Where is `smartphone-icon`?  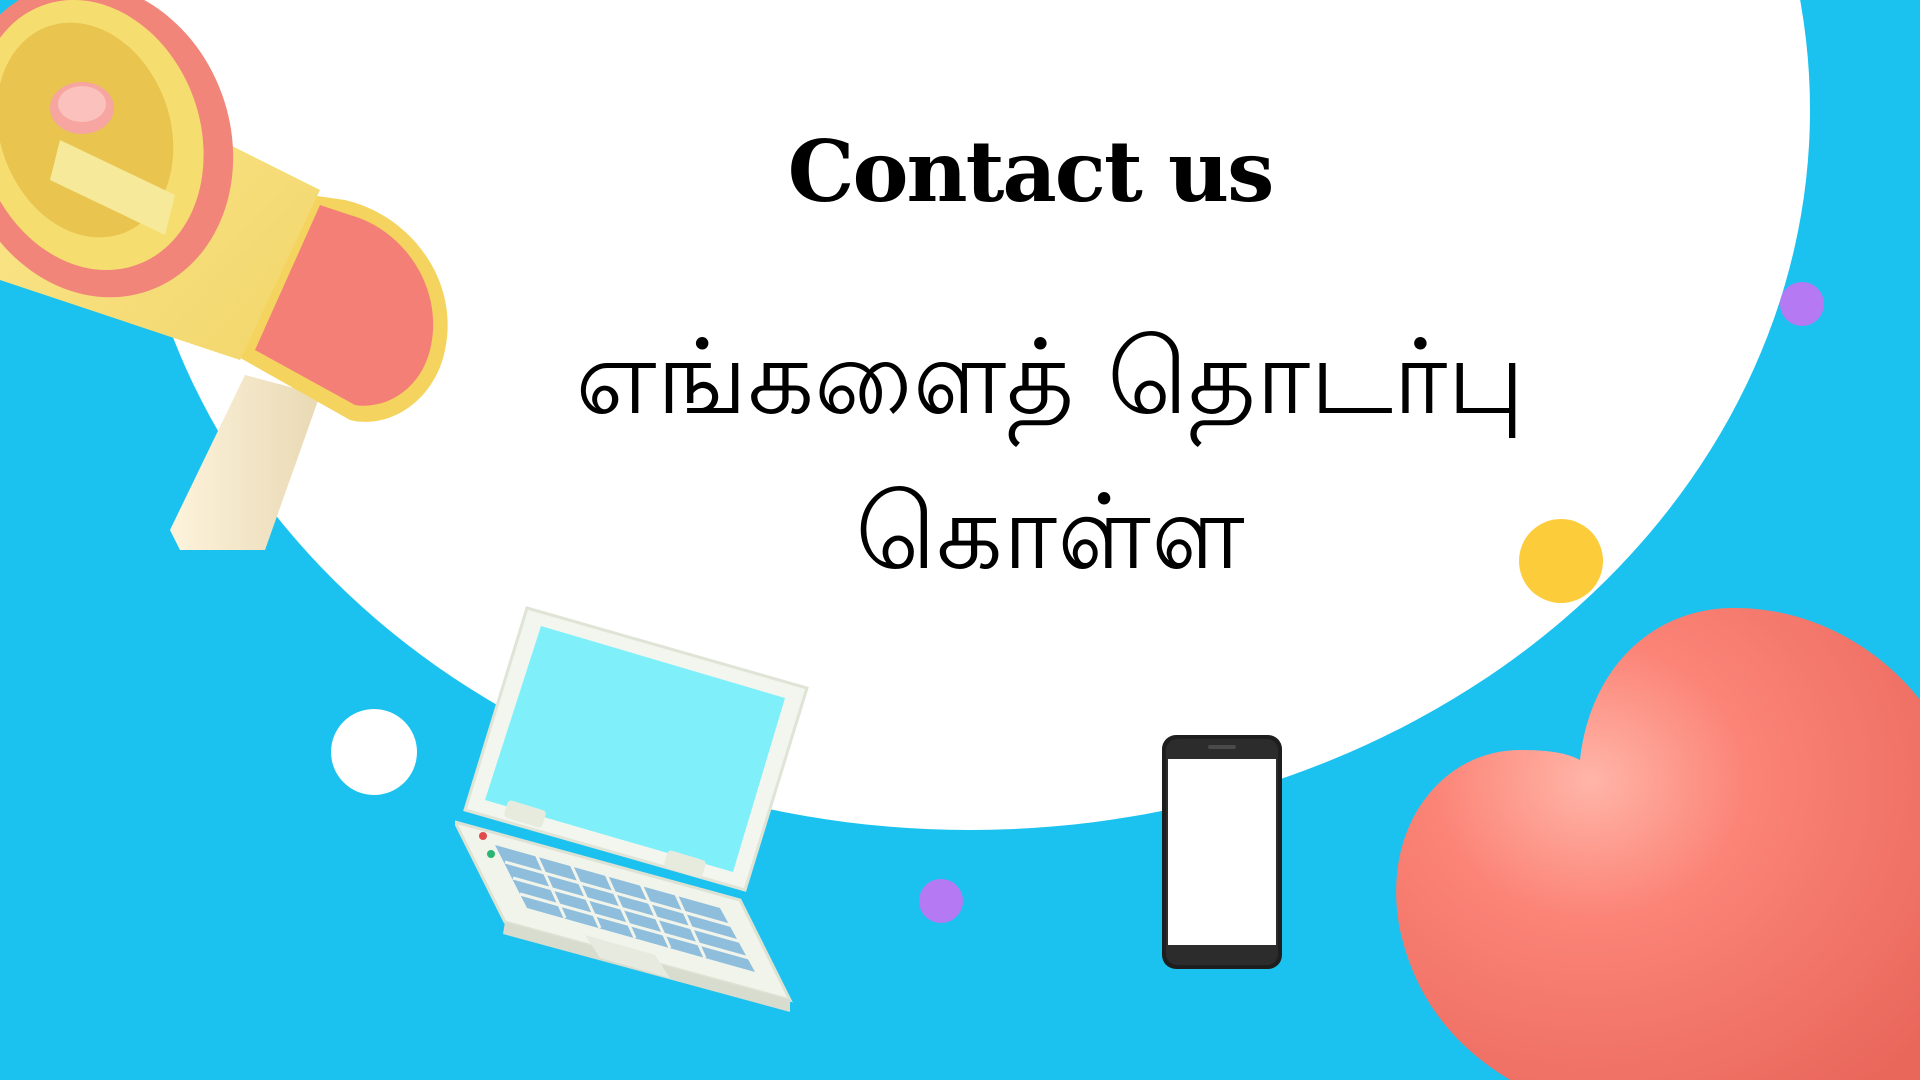 smartphone-icon is located at coordinates (1222, 852).